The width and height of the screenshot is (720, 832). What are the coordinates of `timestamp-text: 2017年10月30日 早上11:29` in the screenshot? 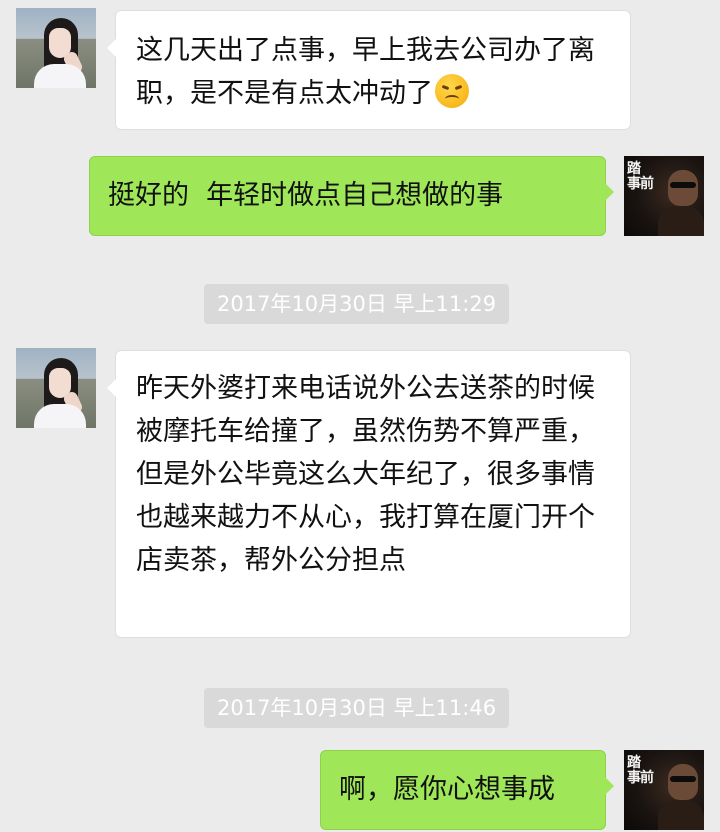 It's located at (357, 304).